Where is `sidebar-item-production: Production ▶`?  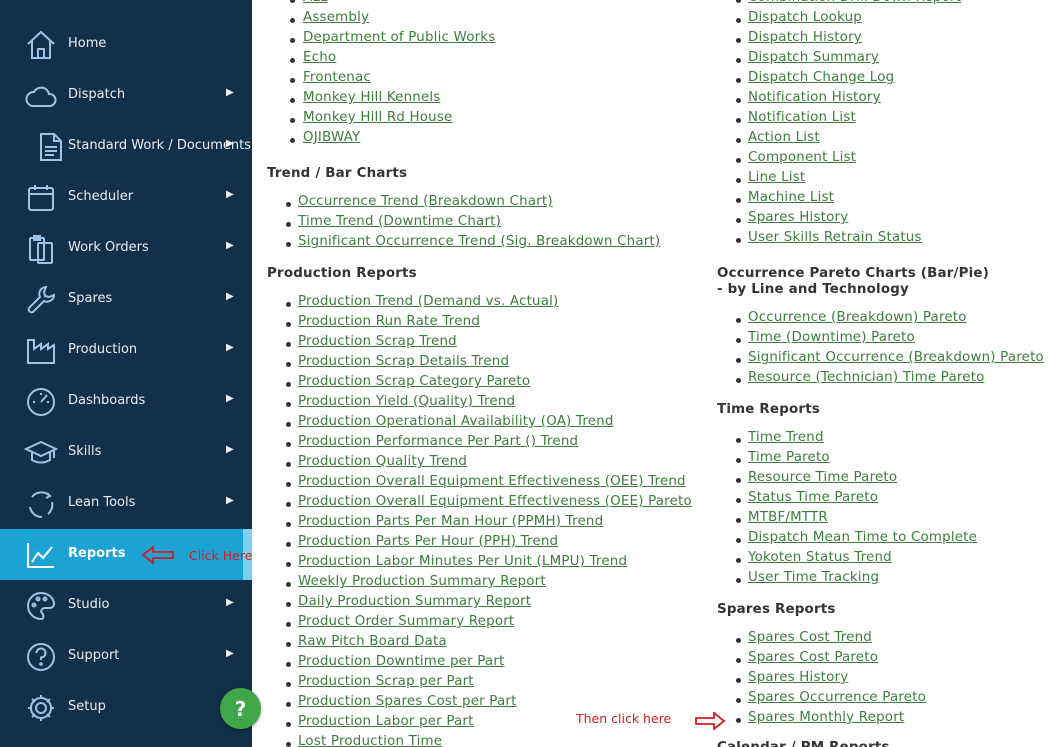
sidebar-item-production: Production ▶ is located at coordinates (126, 350).